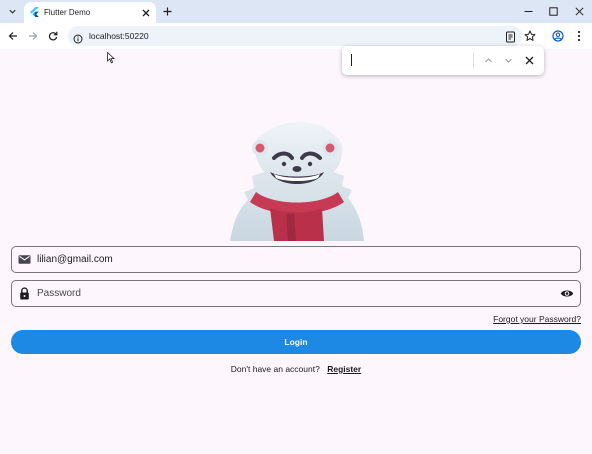 The height and width of the screenshot is (454, 592). What do you see at coordinates (537, 319) in the screenshot?
I see `forgot-password-link: Forgot your Password?` at bounding box center [537, 319].